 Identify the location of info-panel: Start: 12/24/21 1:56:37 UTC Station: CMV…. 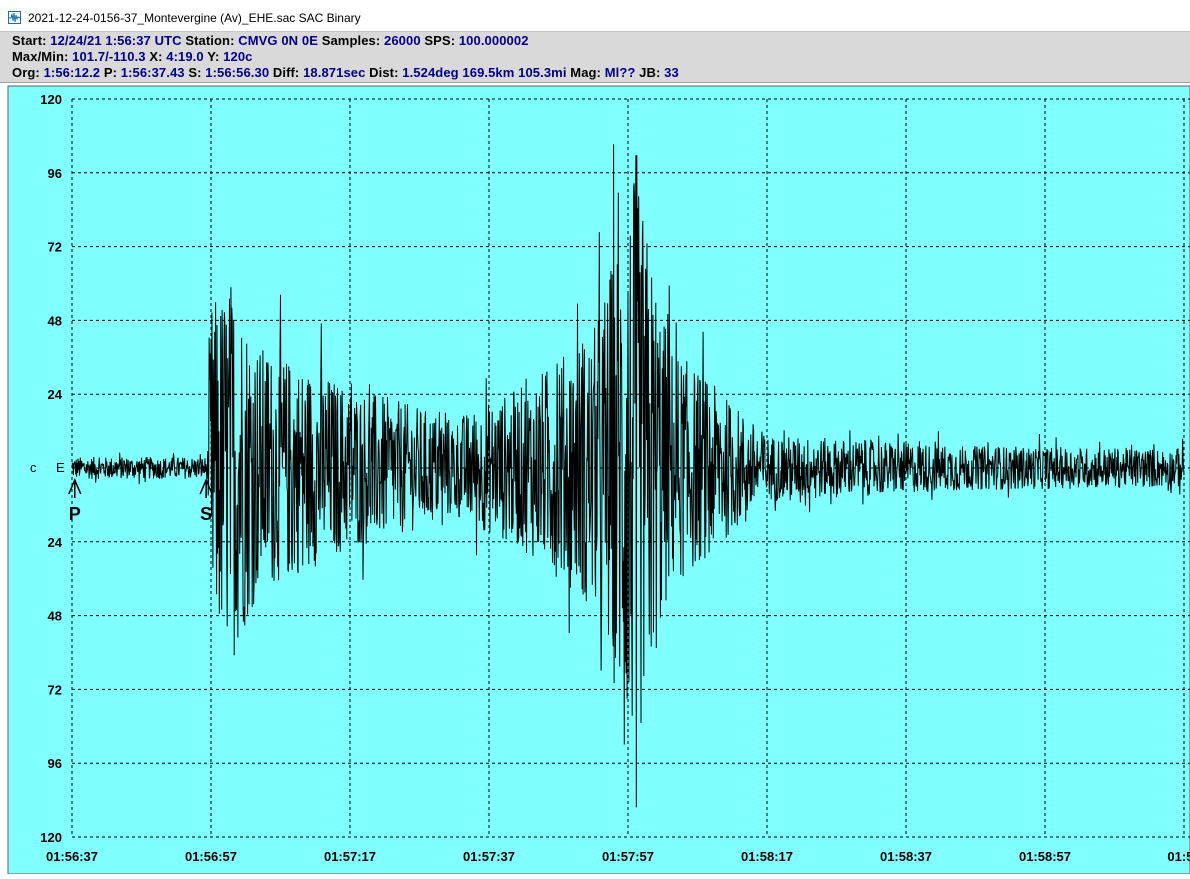
(595, 57).